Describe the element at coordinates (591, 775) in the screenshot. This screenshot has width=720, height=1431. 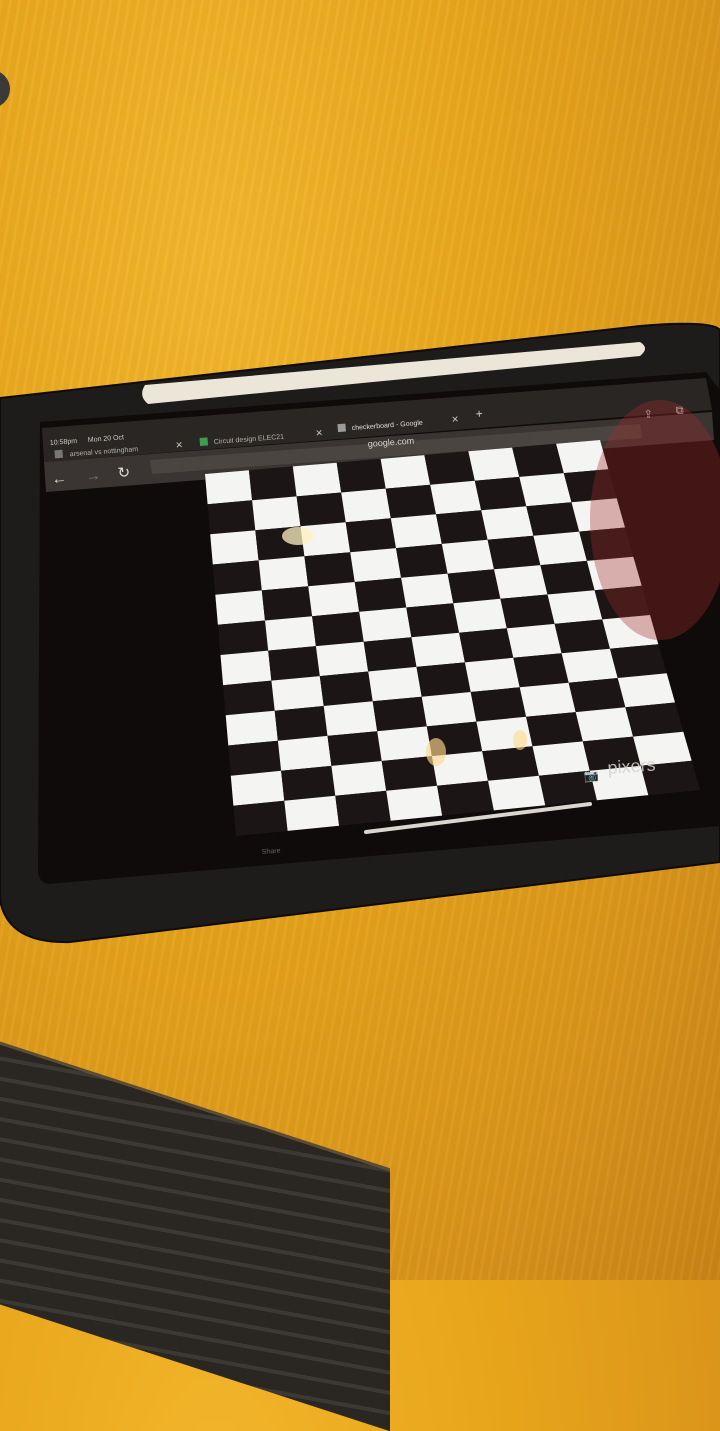
I see `camera-icon: 📷` at that location.